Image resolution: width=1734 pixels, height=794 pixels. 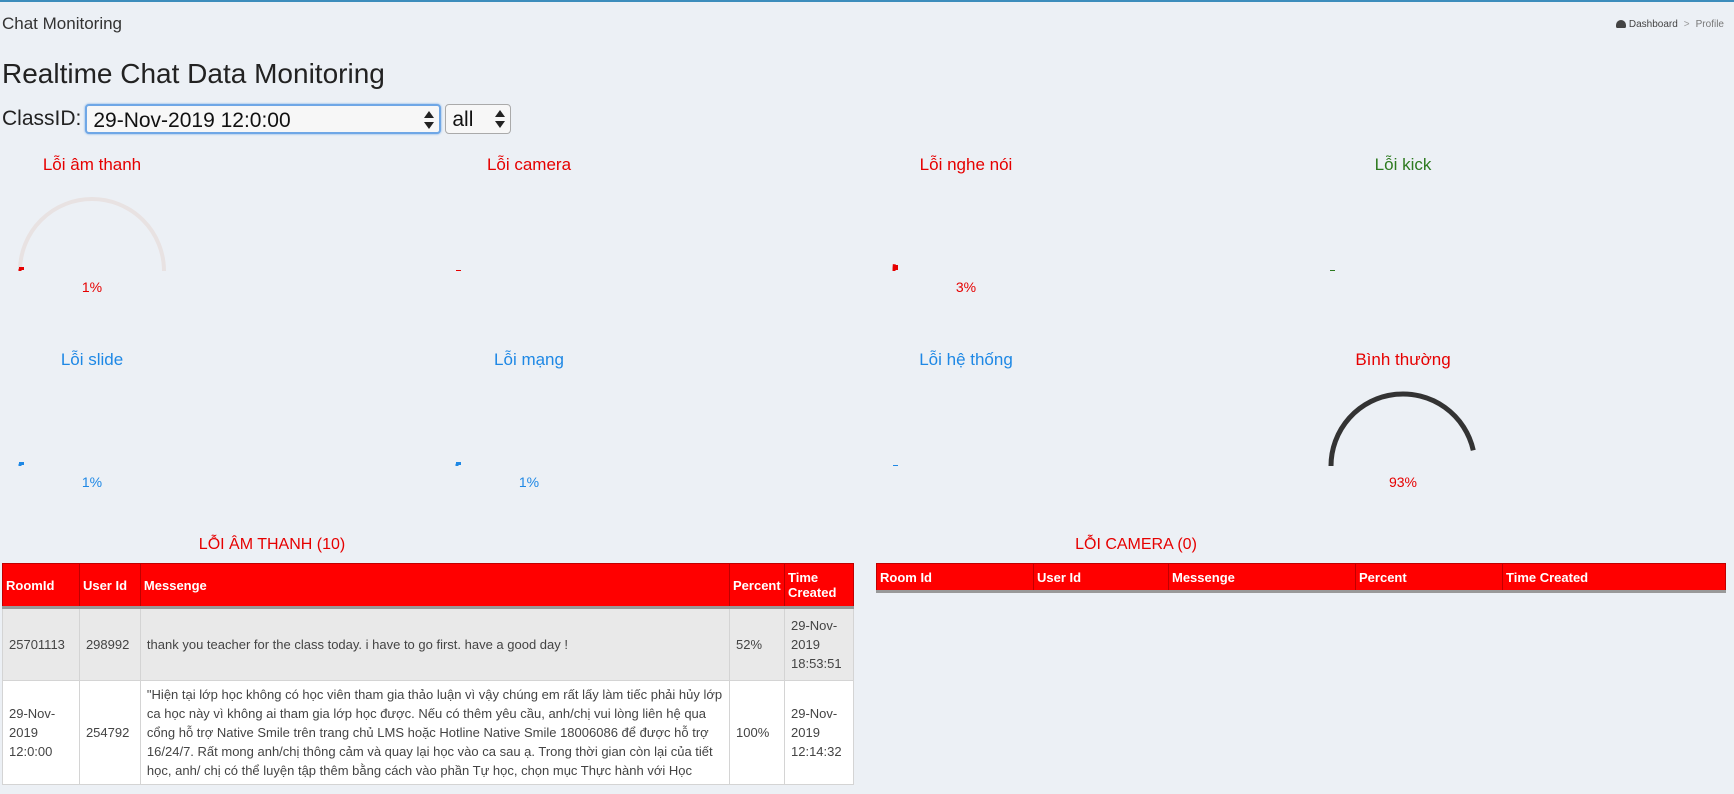 I want to click on gauge-4: Lỗi kick, so click(x=1528, y=235).